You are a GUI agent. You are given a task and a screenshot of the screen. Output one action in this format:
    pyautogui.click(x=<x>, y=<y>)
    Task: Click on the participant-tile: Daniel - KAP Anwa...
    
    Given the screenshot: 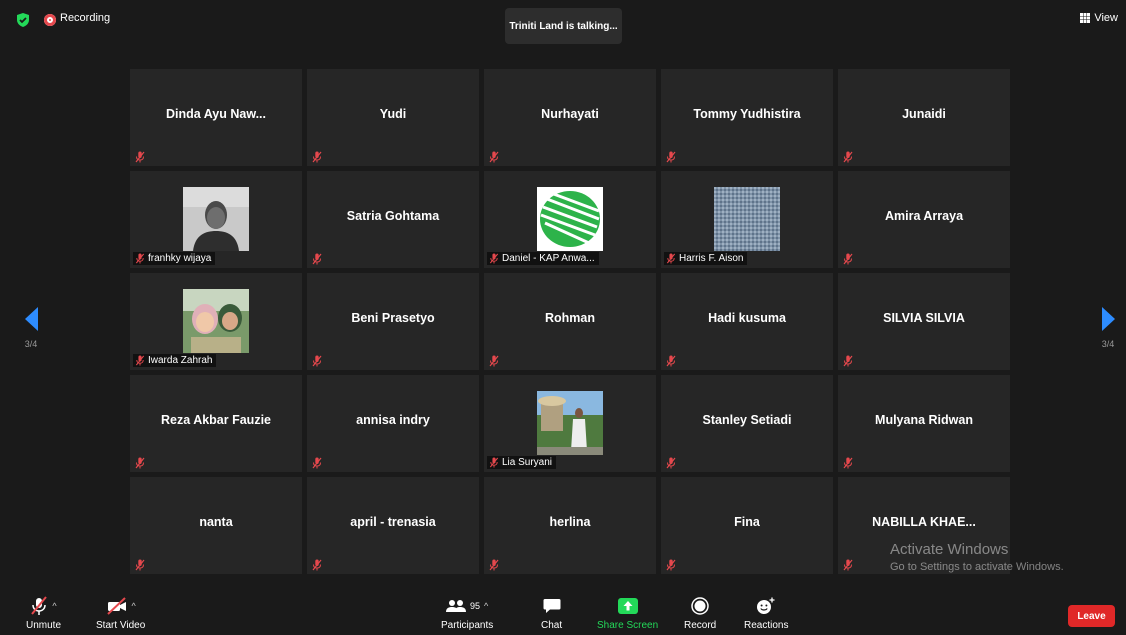 What is the action you would take?
    pyautogui.click(x=570, y=219)
    